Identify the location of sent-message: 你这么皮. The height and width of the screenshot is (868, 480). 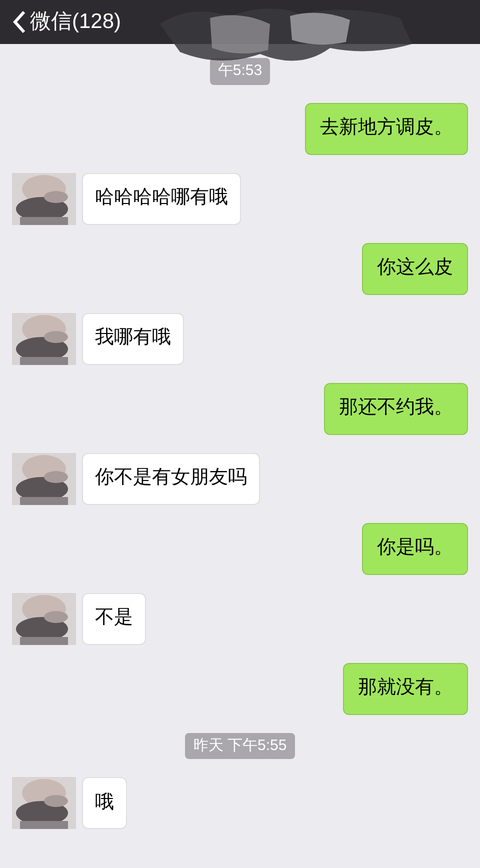
(415, 268).